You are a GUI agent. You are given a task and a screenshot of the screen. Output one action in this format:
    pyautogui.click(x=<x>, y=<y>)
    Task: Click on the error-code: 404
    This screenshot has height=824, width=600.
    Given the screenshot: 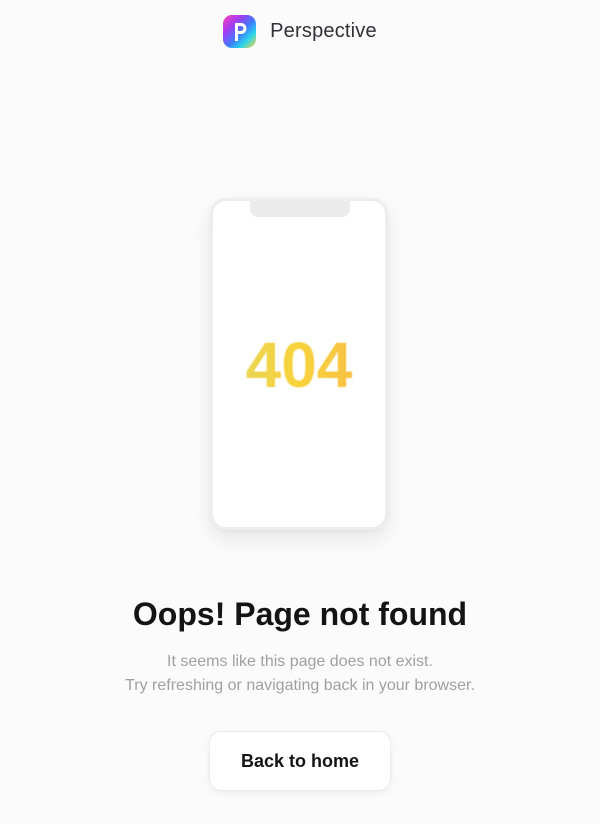 What is the action you would take?
    pyautogui.click(x=299, y=365)
    